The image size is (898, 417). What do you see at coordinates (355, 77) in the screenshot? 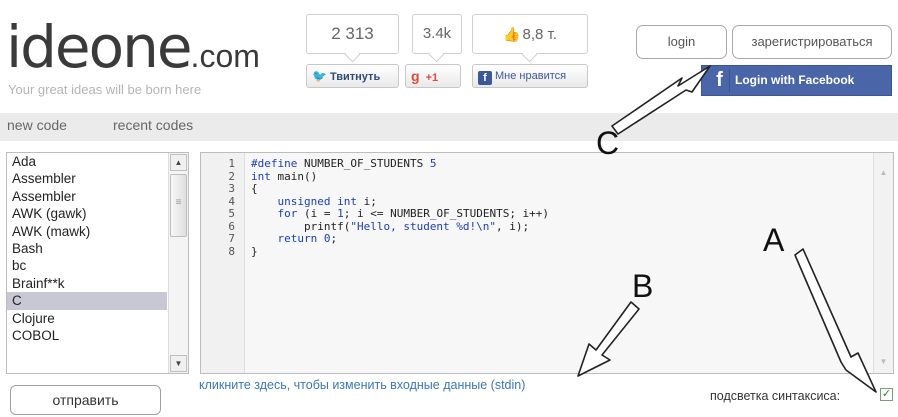
I see `tweet-label: Твитнуть` at bounding box center [355, 77].